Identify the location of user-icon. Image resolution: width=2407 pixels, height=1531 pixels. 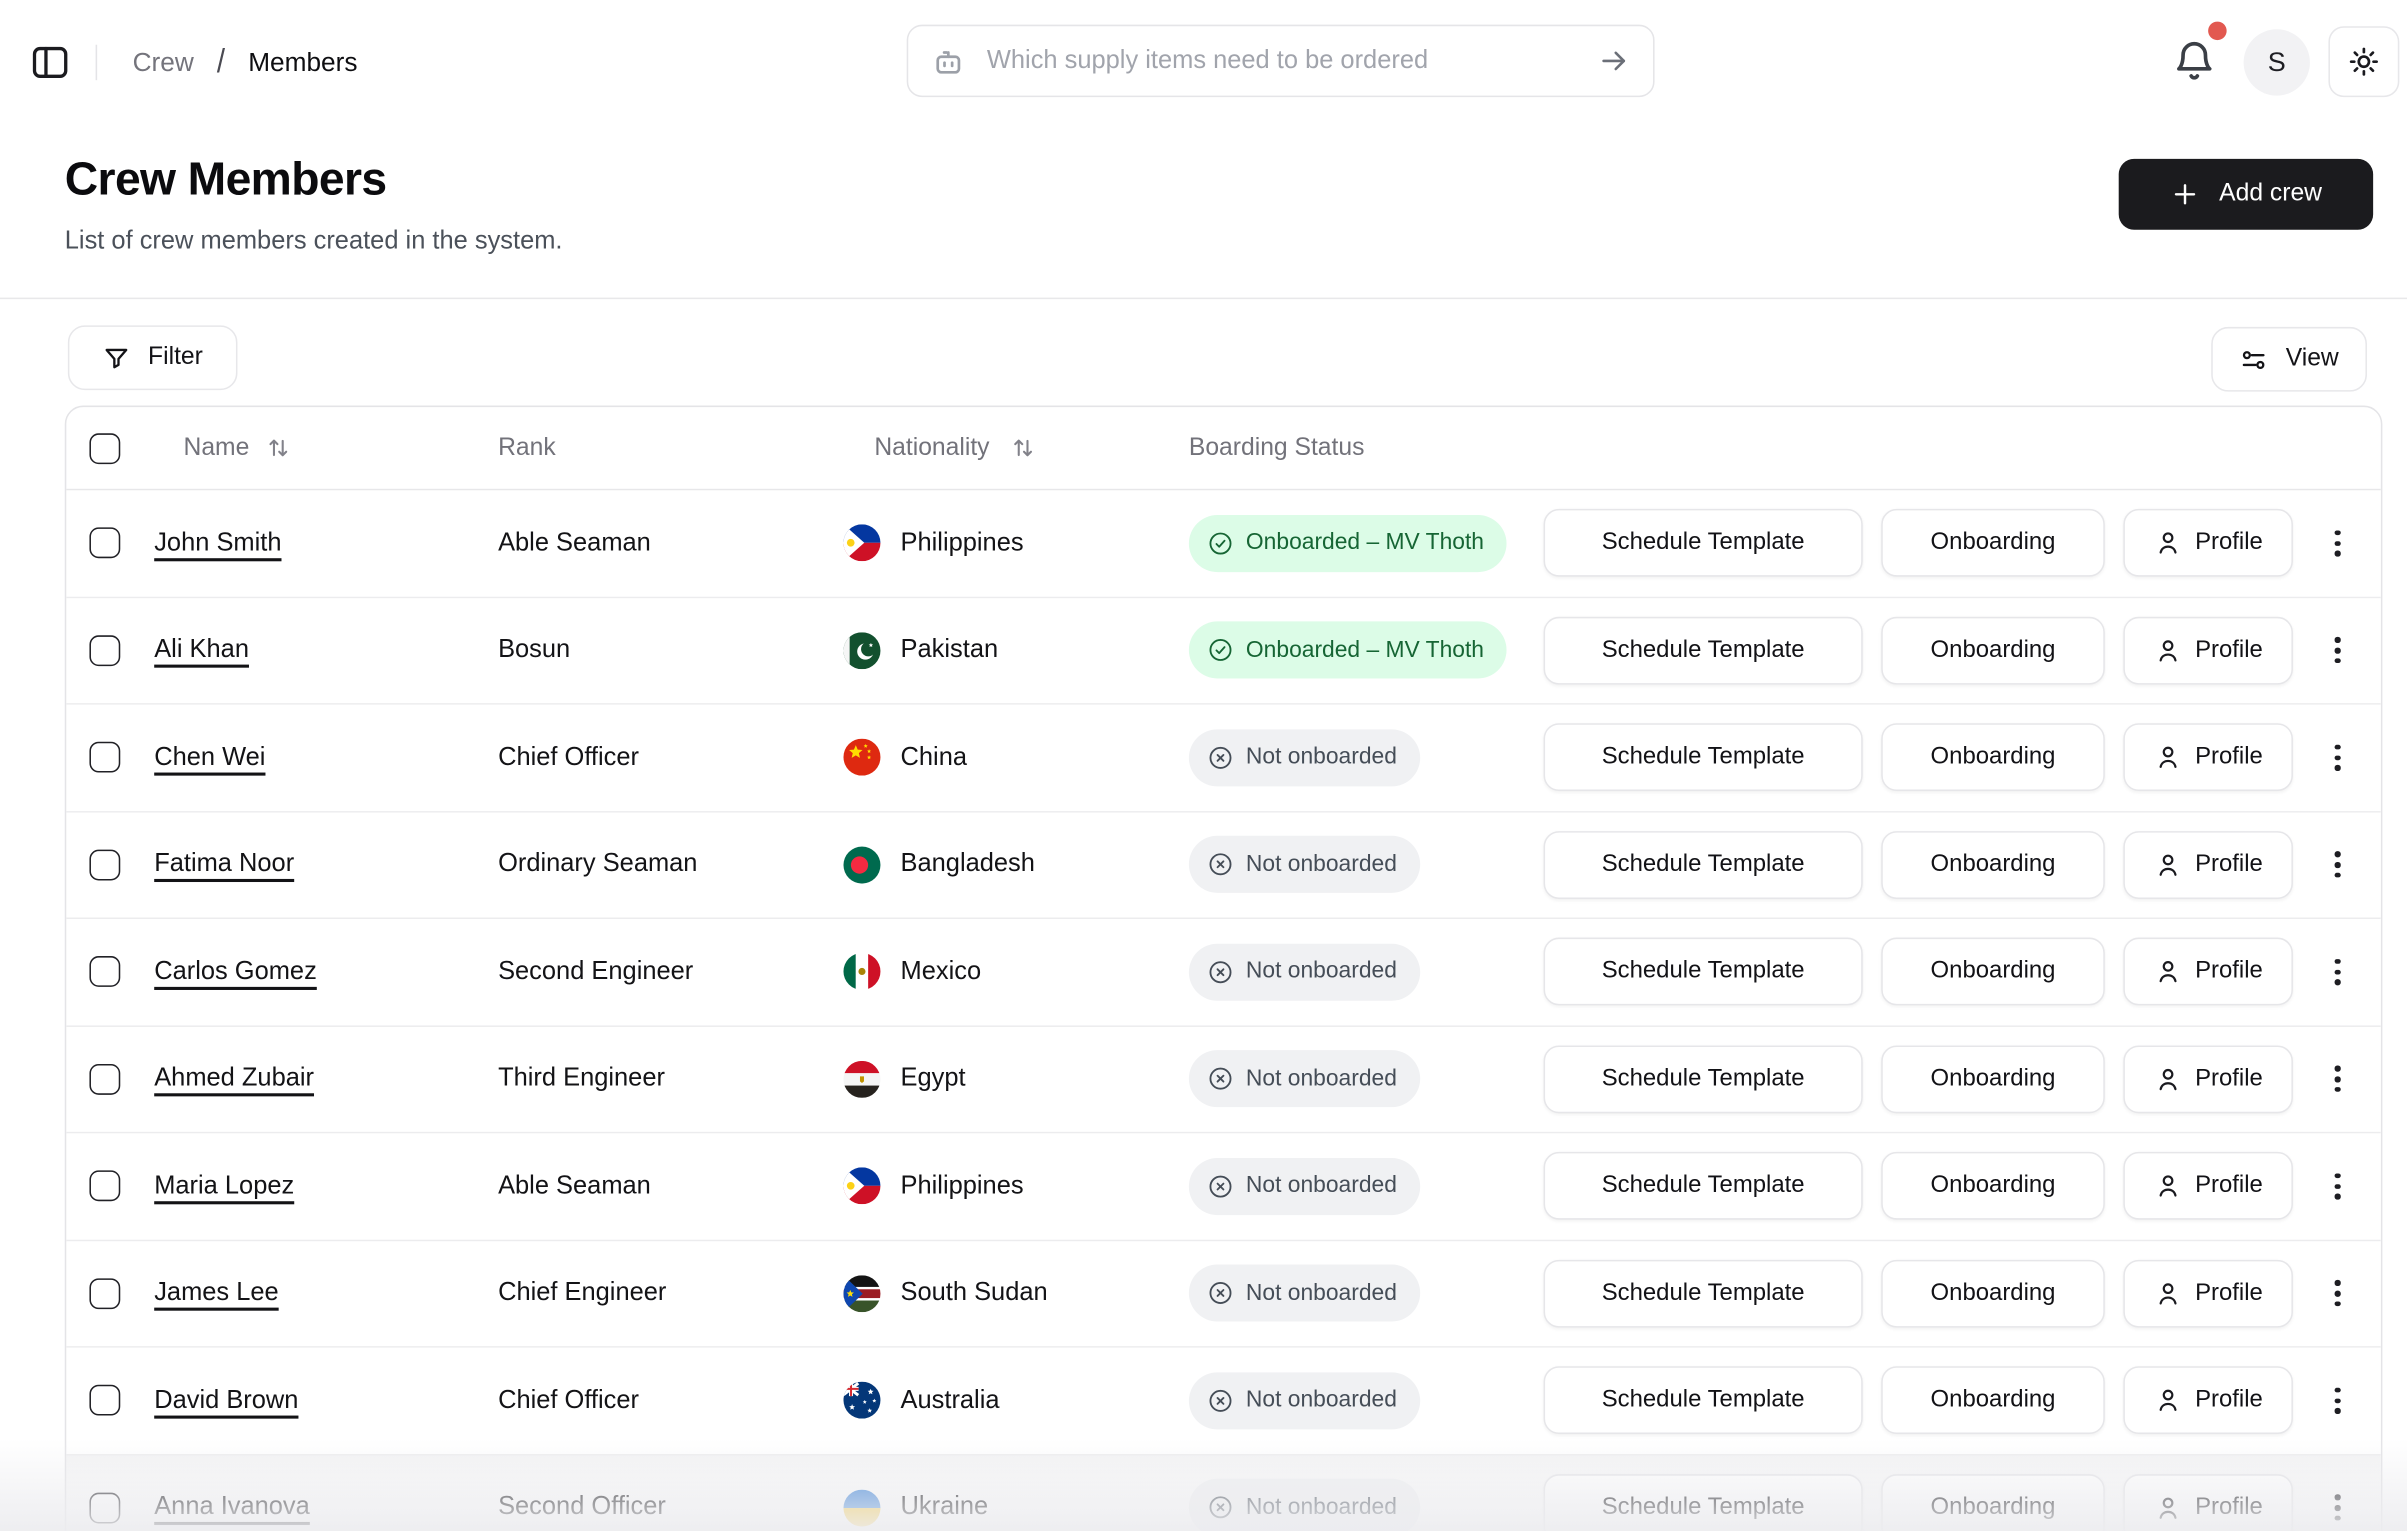
(2167, 1508).